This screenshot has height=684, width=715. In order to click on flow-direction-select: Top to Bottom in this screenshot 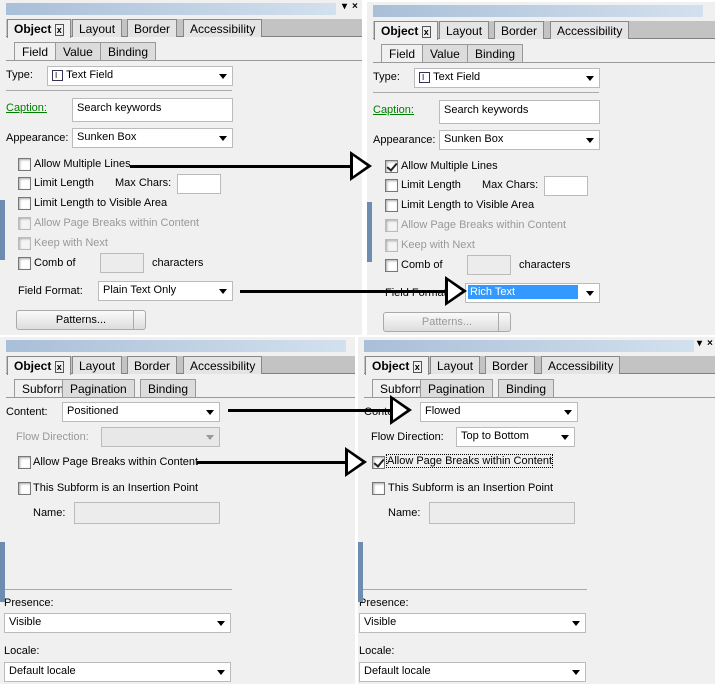, I will do `click(515, 437)`.